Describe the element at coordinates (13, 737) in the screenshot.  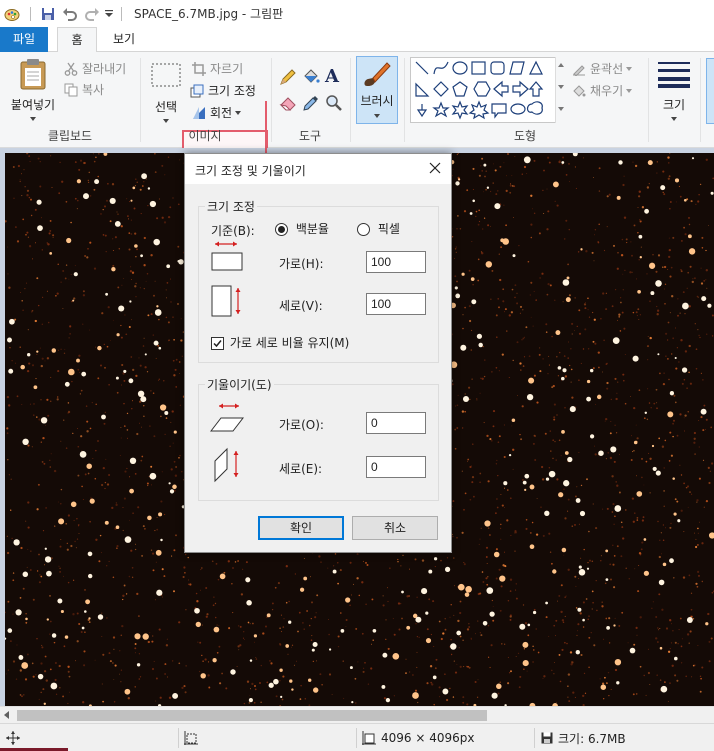
I see `cursor-position-icon` at that location.